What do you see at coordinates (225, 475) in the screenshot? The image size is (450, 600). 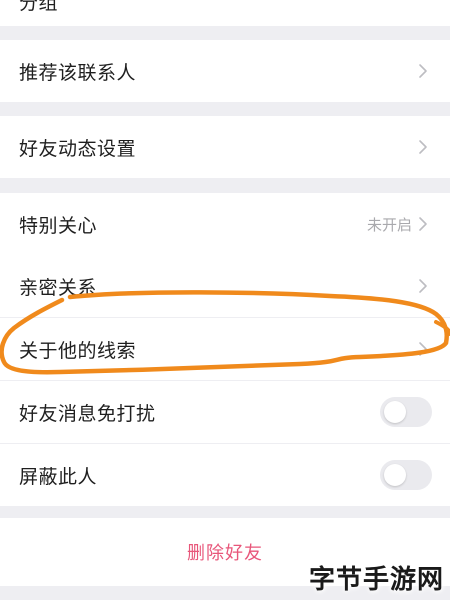 I see `block-contact-row: 屏蔽此人` at bounding box center [225, 475].